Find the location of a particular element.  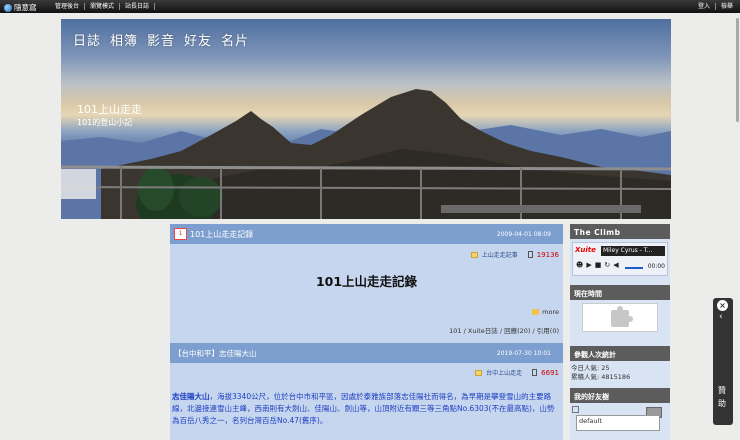

post-header-bar: 【台中和平】志佳陽大山 2019-07-30 10:01 is located at coordinates (366, 353).